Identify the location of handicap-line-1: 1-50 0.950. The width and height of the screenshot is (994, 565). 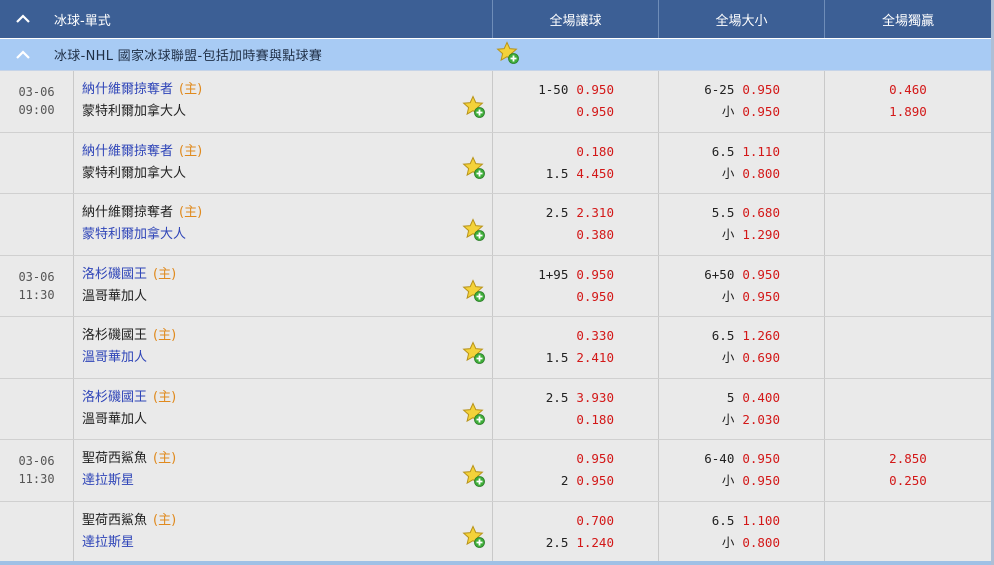
(575, 90).